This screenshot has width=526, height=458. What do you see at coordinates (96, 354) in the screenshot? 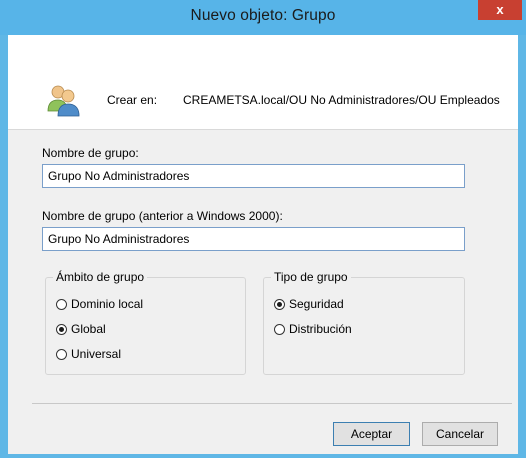
I see `radio-universal-label: Universal` at bounding box center [96, 354].